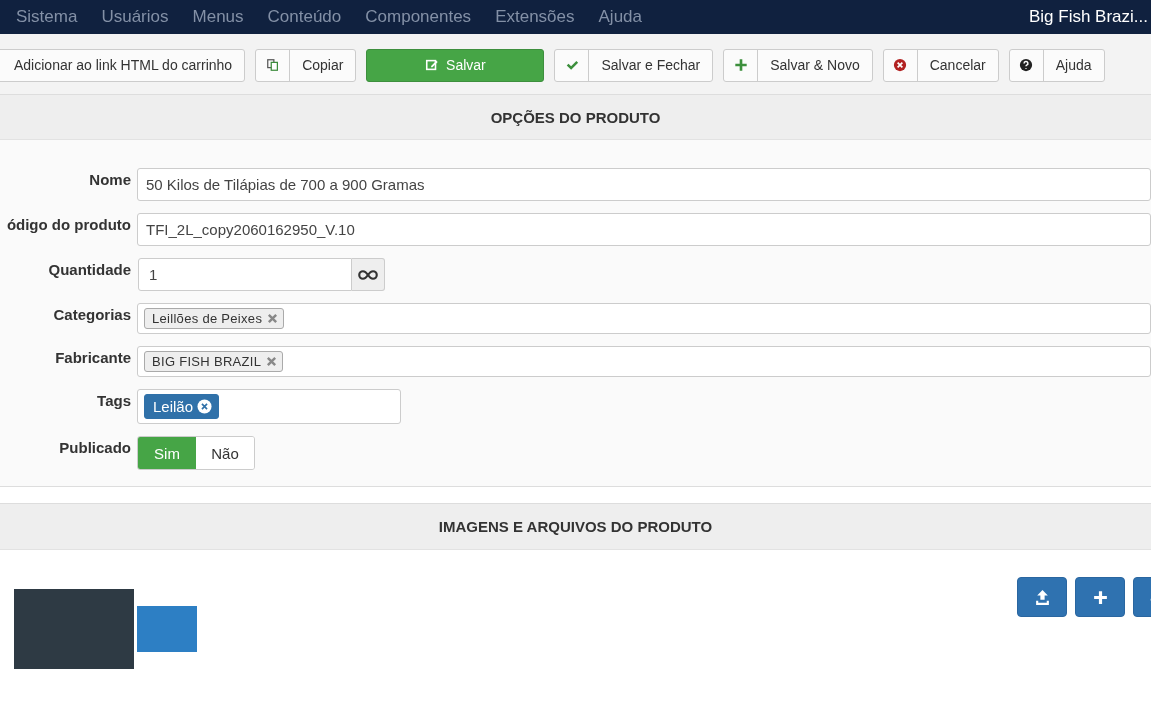 The width and height of the screenshot is (1151, 721). What do you see at coordinates (91, 314) in the screenshot?
I see `field-label: Categorias` at bounding box center [91, 314].